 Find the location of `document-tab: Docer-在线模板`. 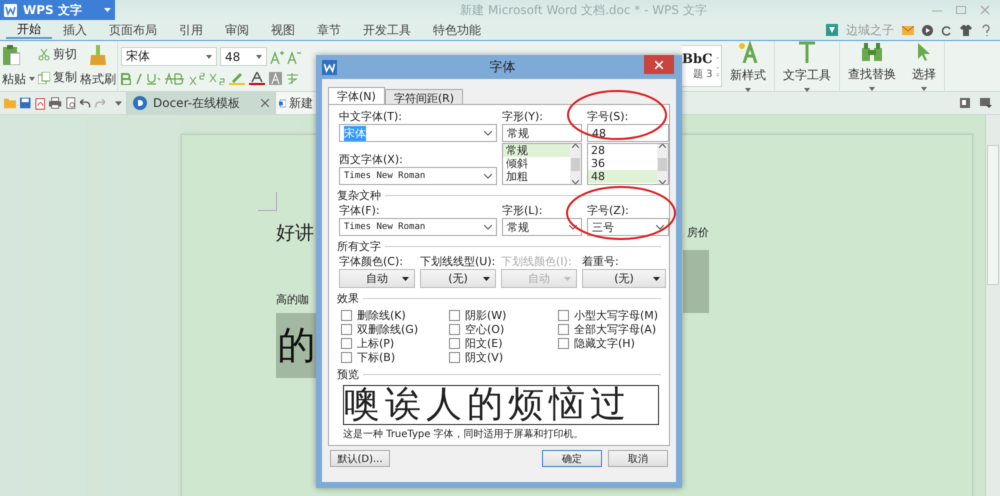

document-tab: Docer-在线模板 is located at coordinates (200, 103).